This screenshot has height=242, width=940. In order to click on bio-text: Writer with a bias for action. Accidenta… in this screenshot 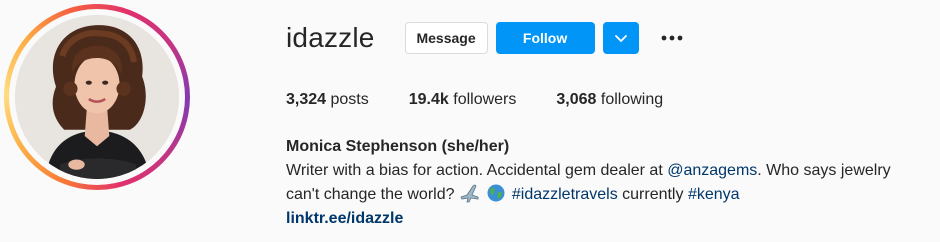, I will do `click(477, 170)`.